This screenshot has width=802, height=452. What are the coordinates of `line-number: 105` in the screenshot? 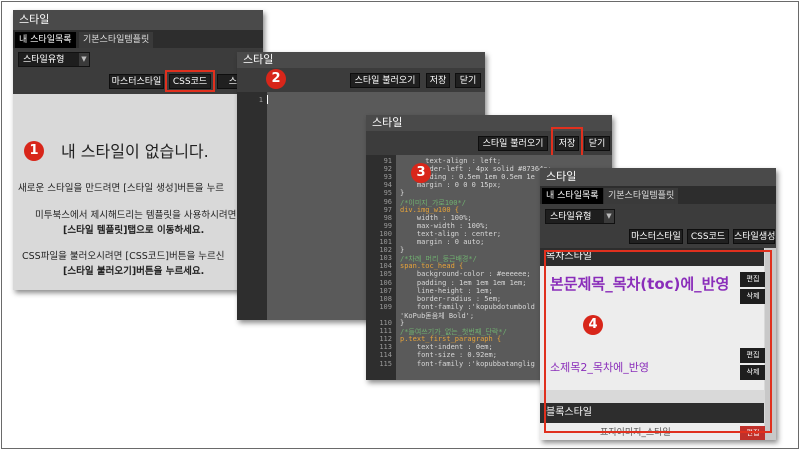 It's located at (385, 274).